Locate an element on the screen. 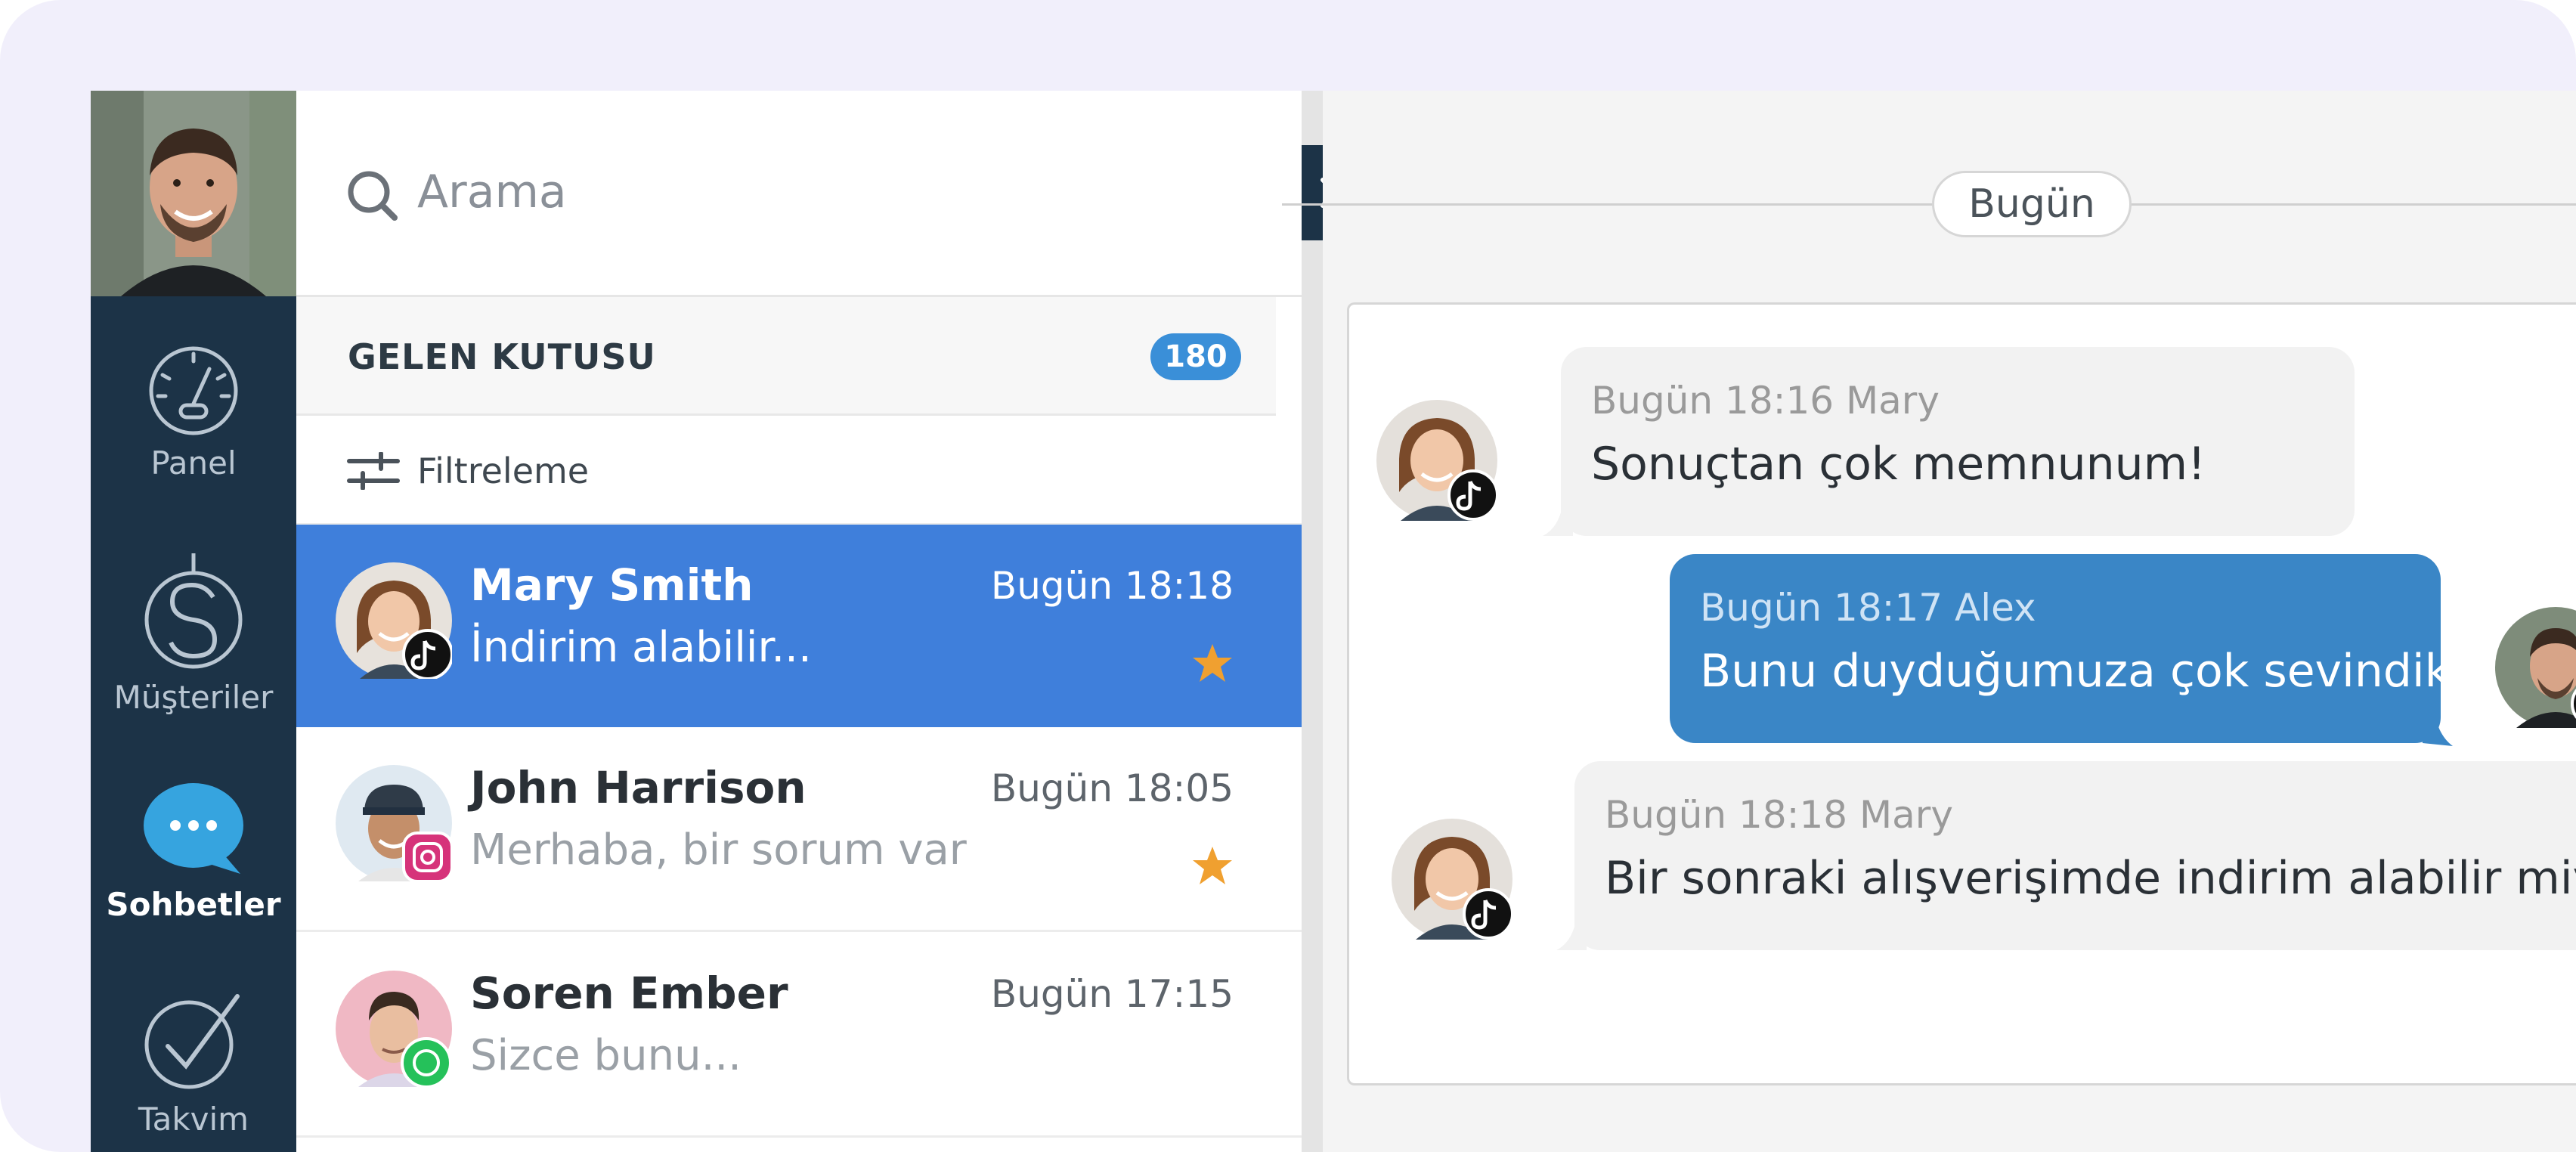  search-icon is located at coordinates (373, 196).